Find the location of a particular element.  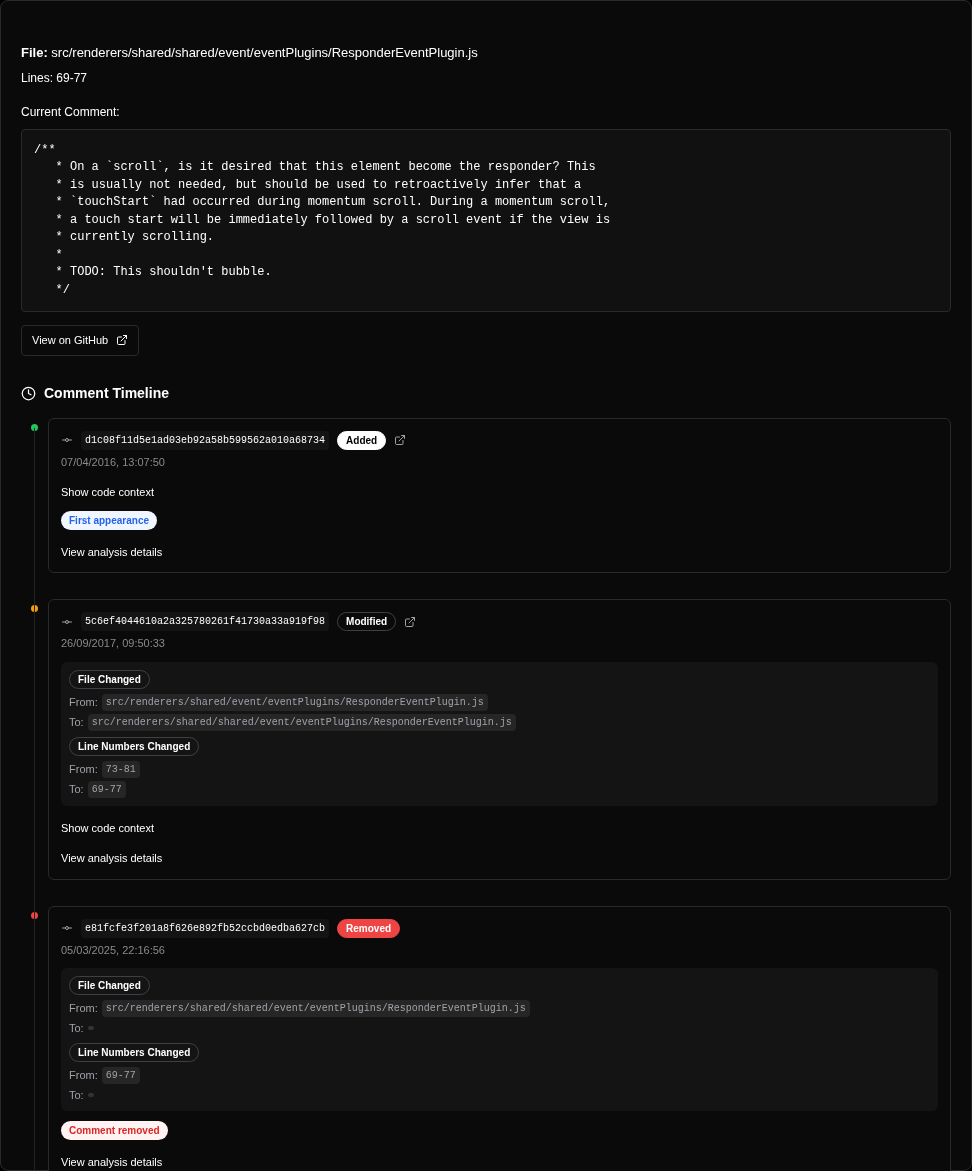

clock-icon is located at coordinates (28, 393).